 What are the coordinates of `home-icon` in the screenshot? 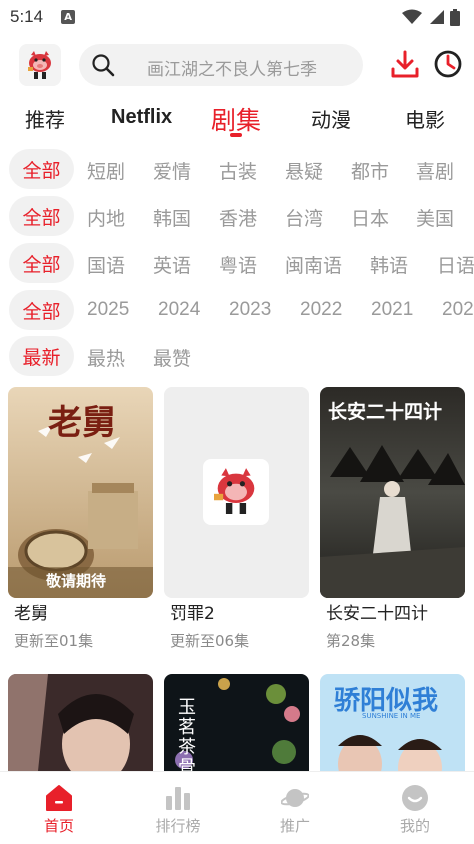 It's located at (59, 798).